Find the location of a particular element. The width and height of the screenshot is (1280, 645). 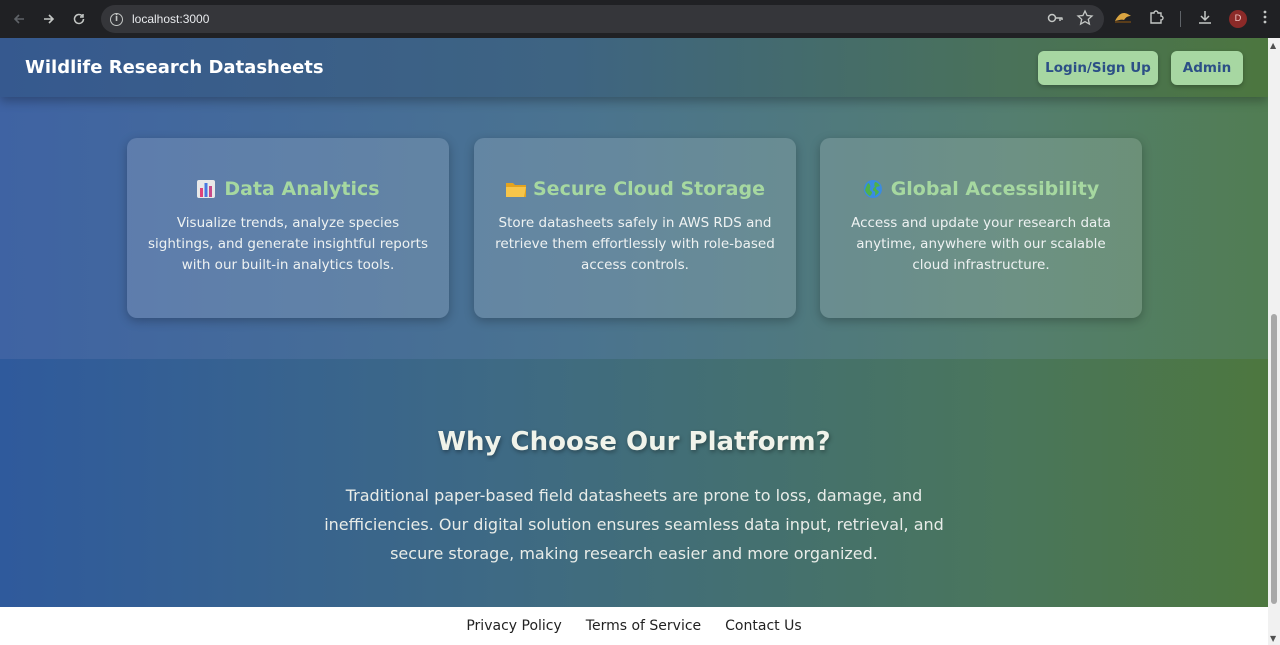

reload-icon is located at coordinates (79, 19).